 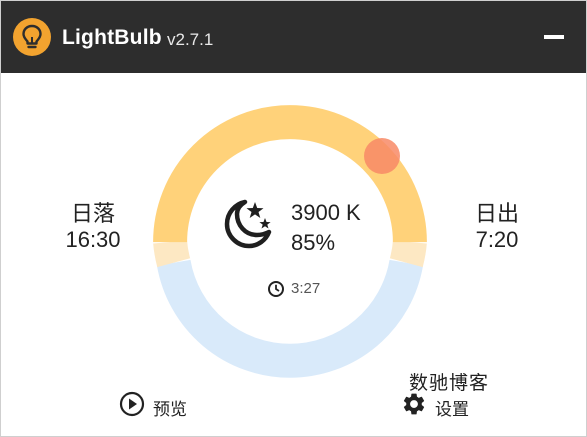 What do you see at coordinates (408, 254) in the screenshot?
I see `transition-arc-right` at bounding box center [408, 254].